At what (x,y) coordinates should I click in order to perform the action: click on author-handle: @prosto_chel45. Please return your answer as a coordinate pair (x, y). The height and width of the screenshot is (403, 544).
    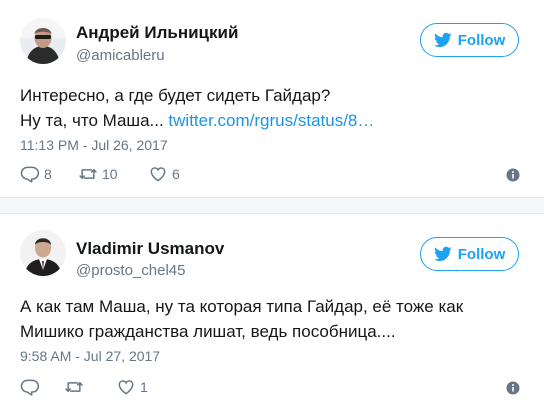
    Looking at the image, I should click on (130, 270).